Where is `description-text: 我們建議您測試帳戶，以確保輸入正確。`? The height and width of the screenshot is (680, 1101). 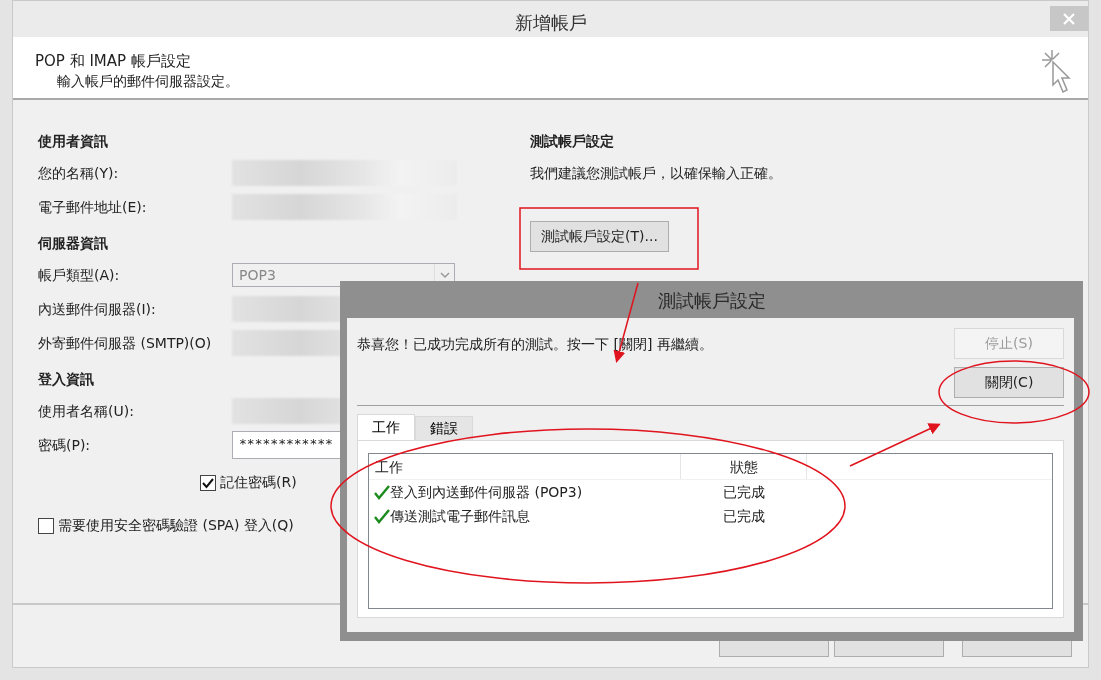
description-text: 我們建議您測試帳戶，以確保輸入正確。 is located at coordinates (656, 173).